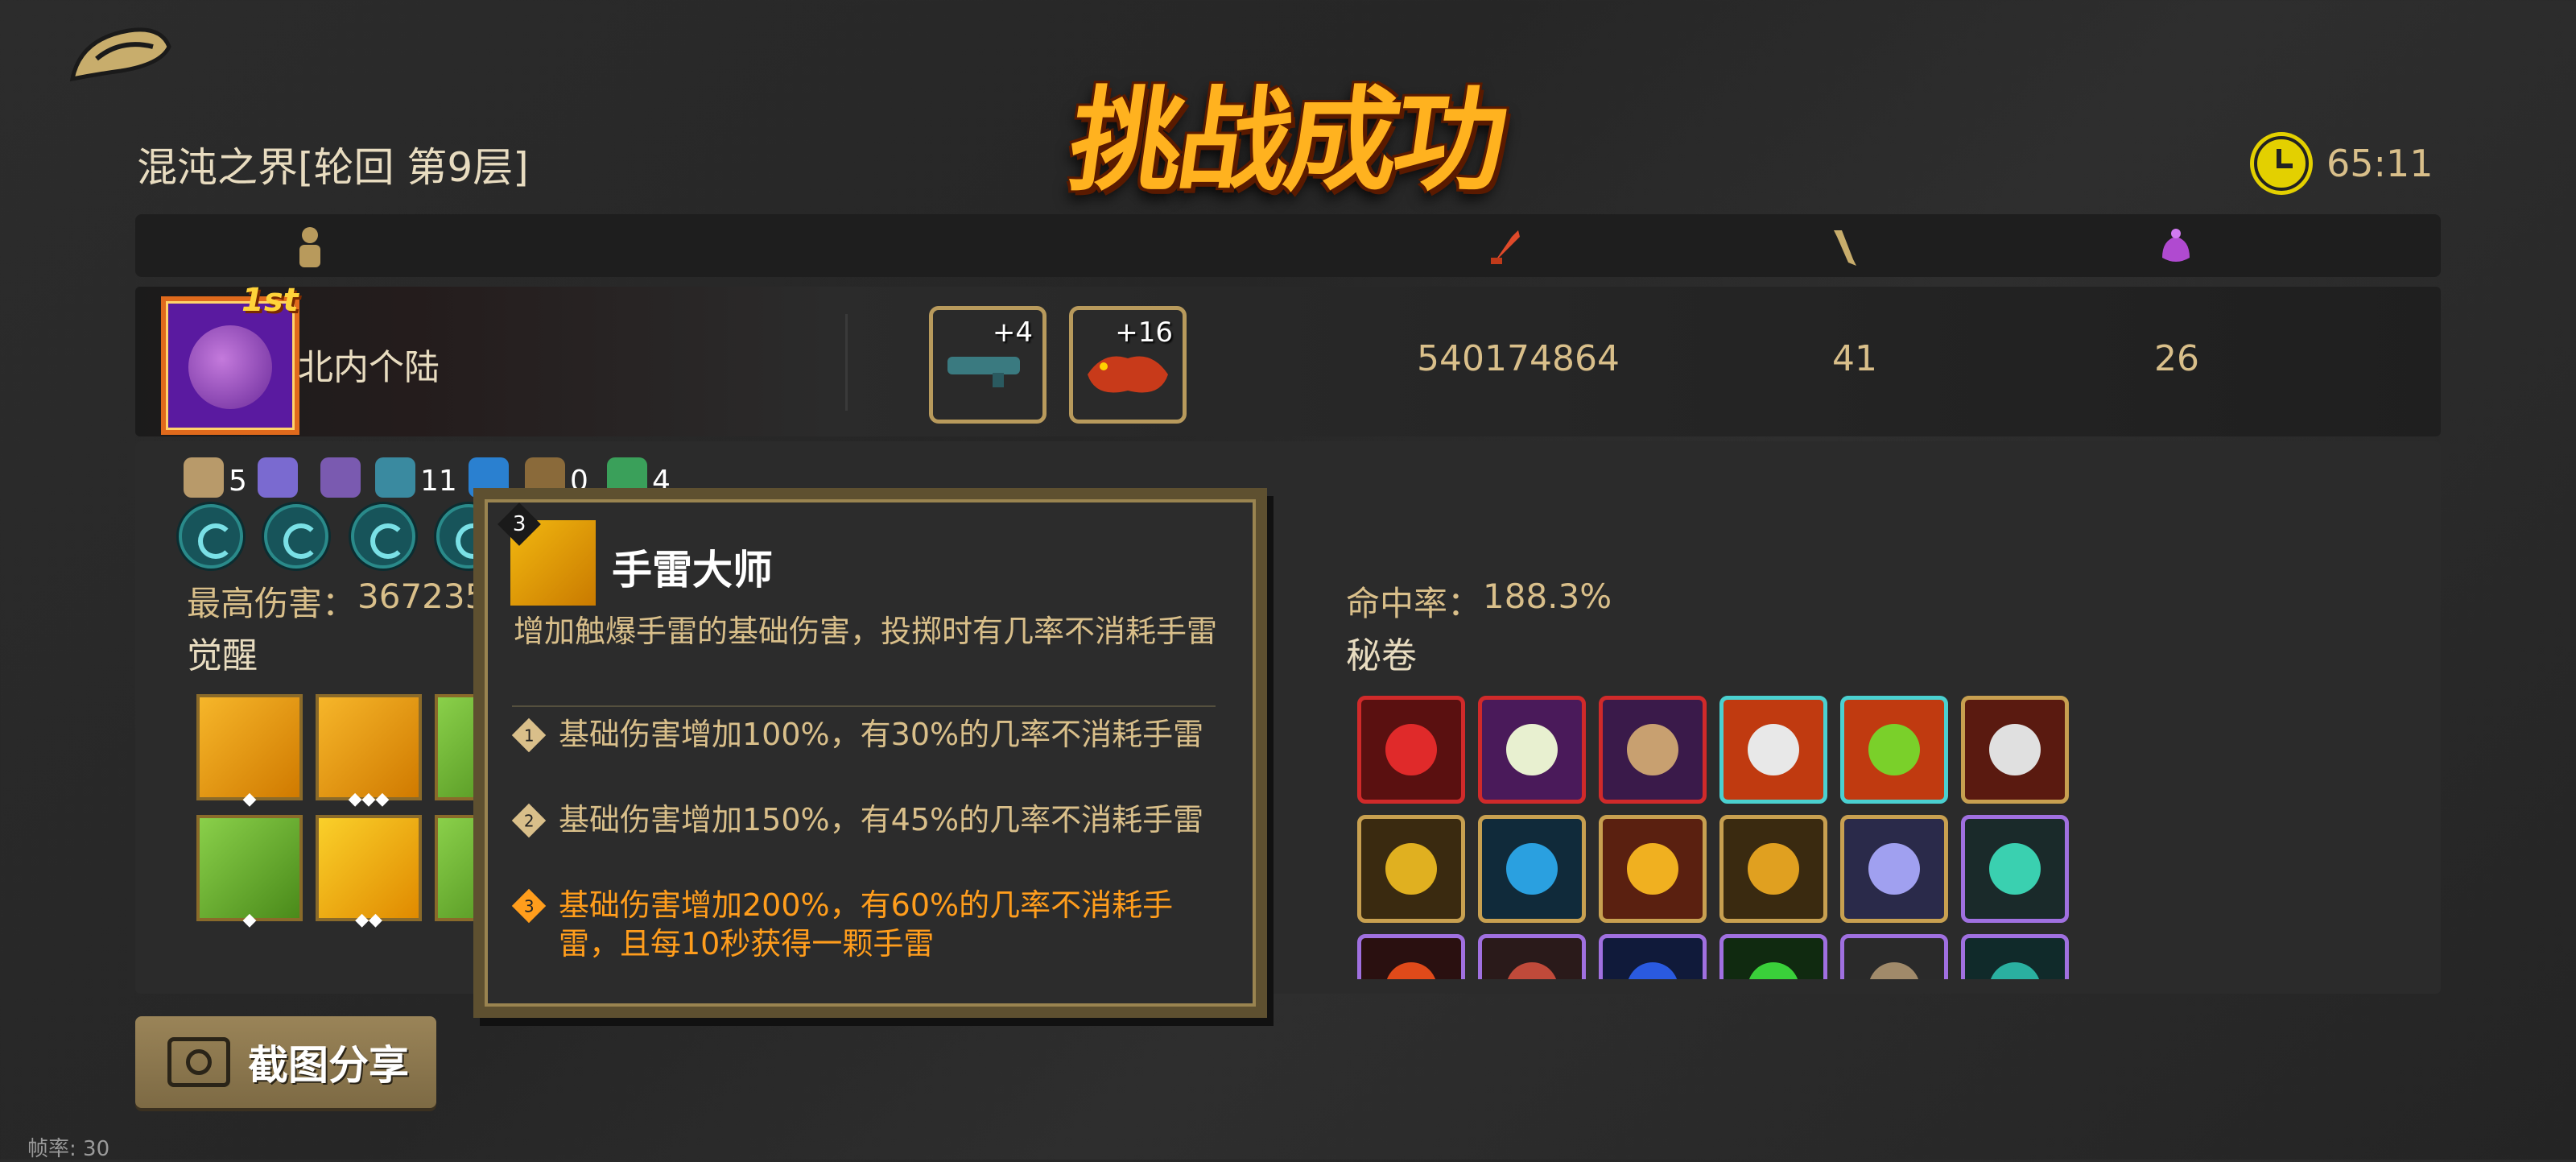 This screenshot has width=2576, height=1162. I want to click on skill-name: 手雷大师, so click(692, 570).